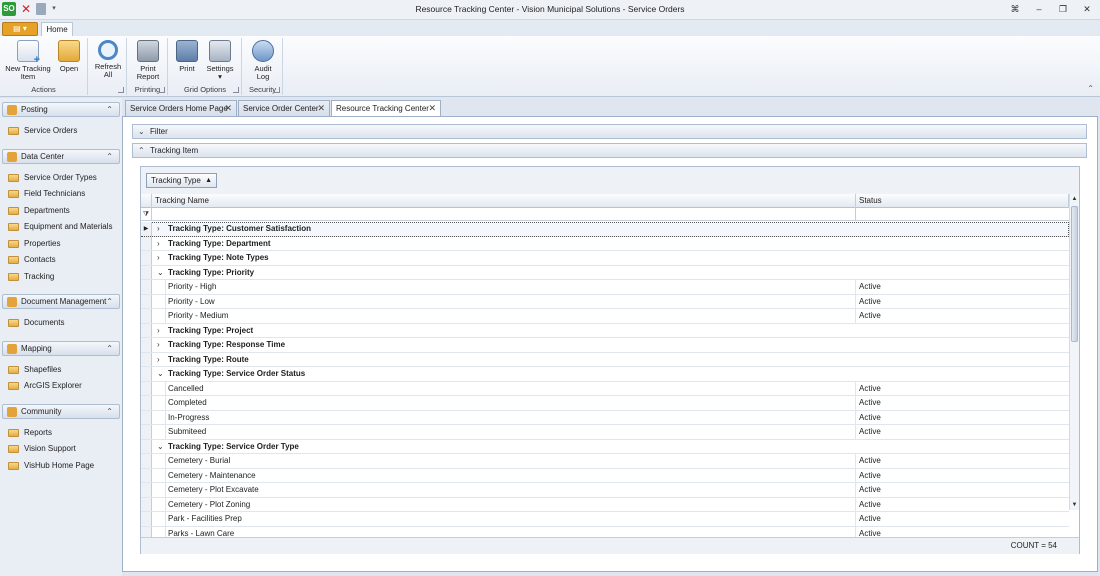  Describe the element at coordinates (187, 56) in the screenshot. I see `grid-print-button: Print` at that location.